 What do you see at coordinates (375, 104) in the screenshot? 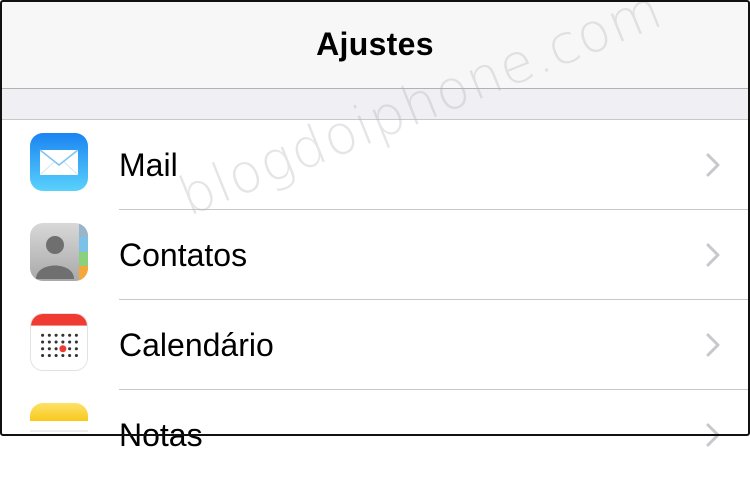
I see `section-gap` at bounding box center [375, 104].